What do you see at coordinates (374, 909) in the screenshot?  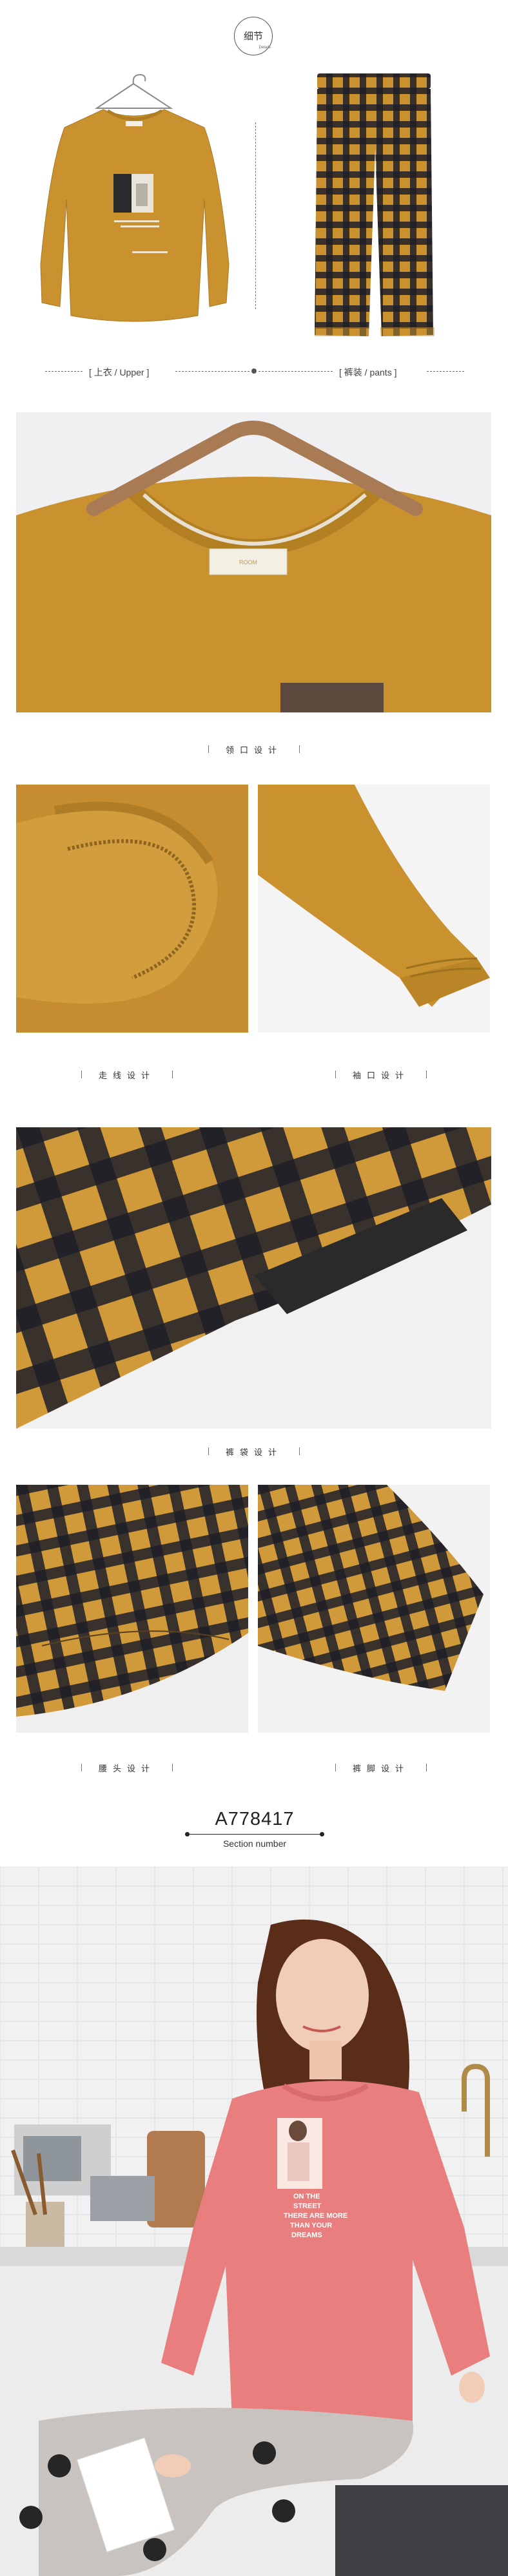 I see `cuff-photo` at bounding box center [374, 909].